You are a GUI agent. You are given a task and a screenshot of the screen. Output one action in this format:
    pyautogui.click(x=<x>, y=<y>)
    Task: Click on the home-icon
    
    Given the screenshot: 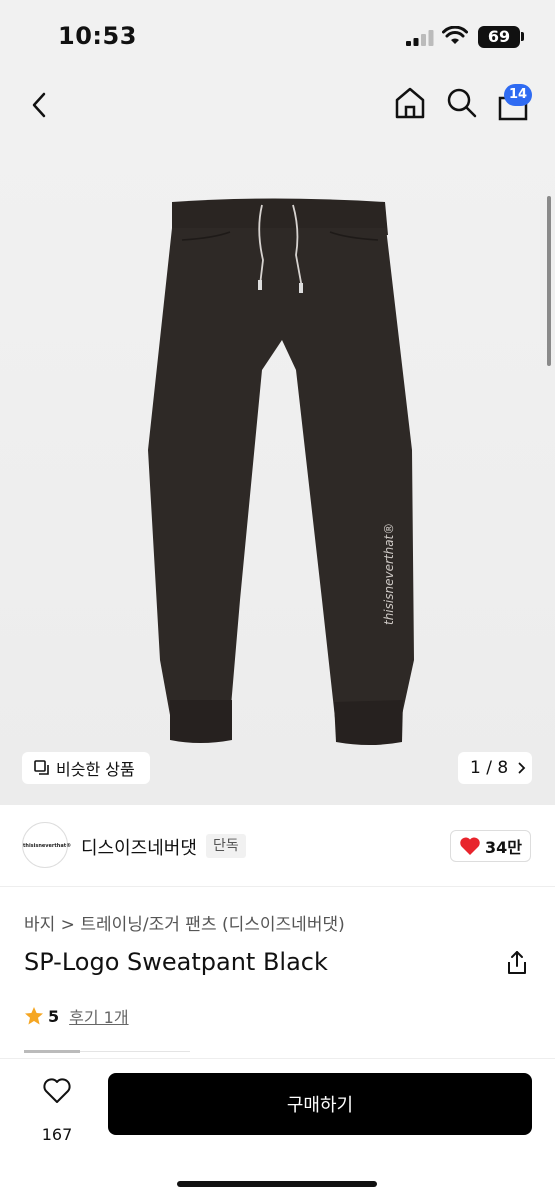 What is the action you would take?
    pyautogui.click(x=410, y=103)
    